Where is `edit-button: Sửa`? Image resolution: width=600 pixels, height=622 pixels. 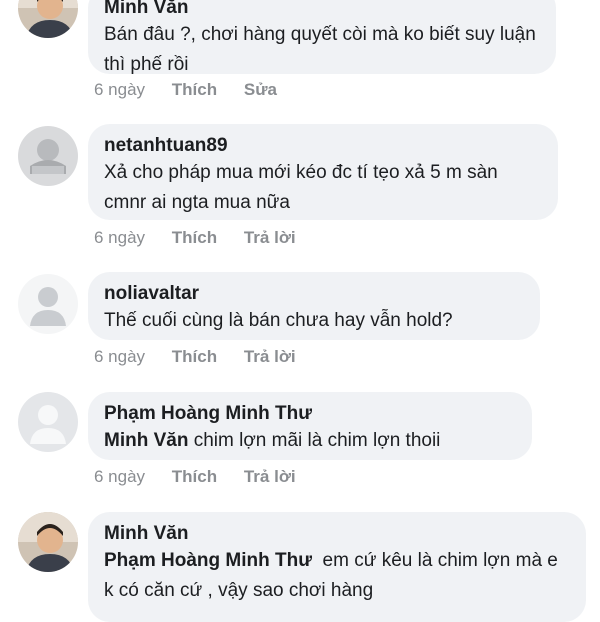
edit-button: Sửa is located at coordinates (260, 90).